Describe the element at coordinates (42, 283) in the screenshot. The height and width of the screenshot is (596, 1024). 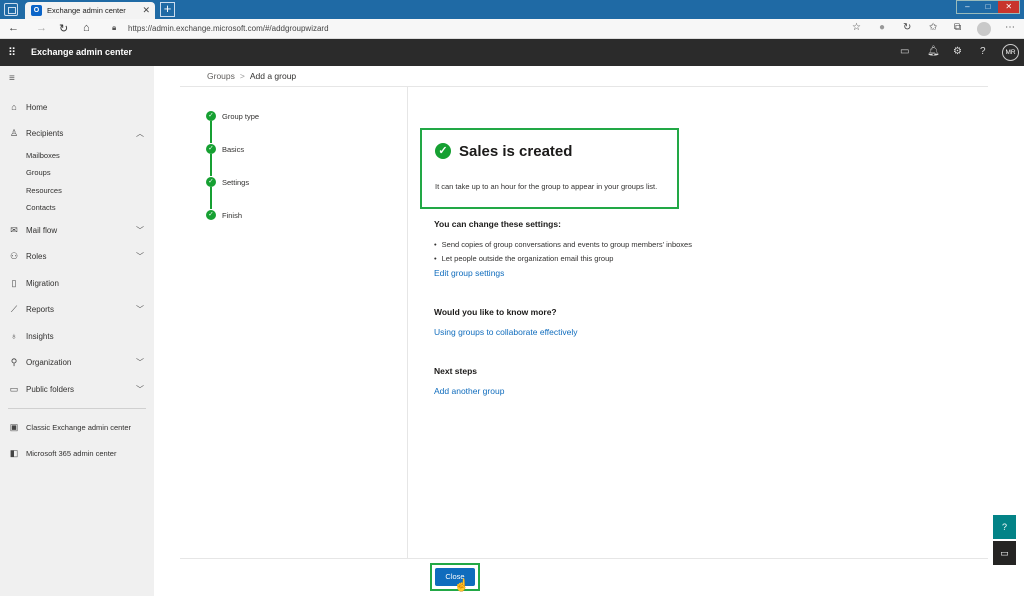
I see `sidebar-item-label: Migration` at that location.